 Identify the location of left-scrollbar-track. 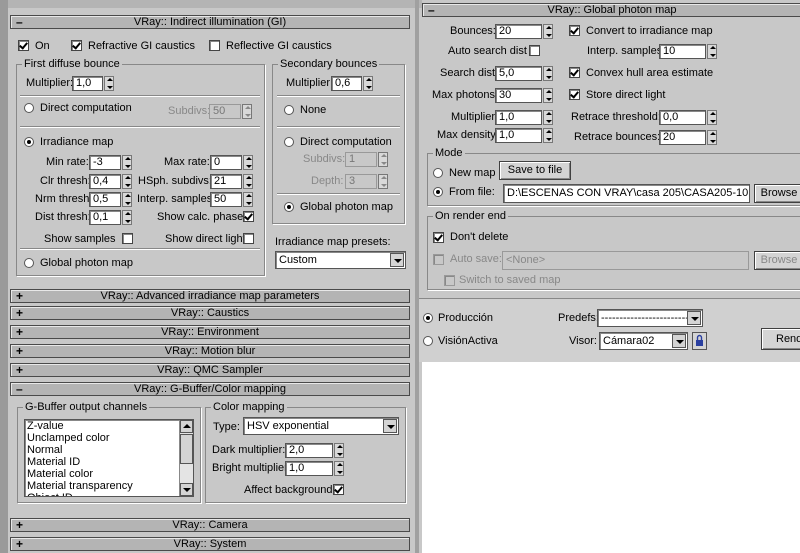
(4, 276).